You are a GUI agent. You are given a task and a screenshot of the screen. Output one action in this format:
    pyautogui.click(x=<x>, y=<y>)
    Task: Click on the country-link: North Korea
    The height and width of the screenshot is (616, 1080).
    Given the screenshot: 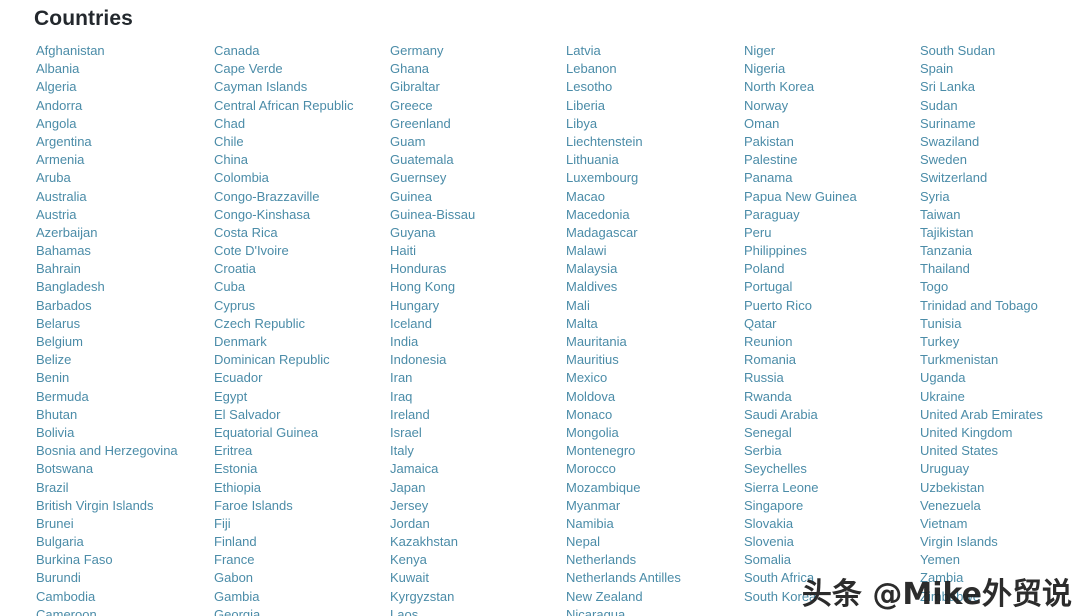 What is the action you would take?
    pyautogui.click(x=832, y=87)
    